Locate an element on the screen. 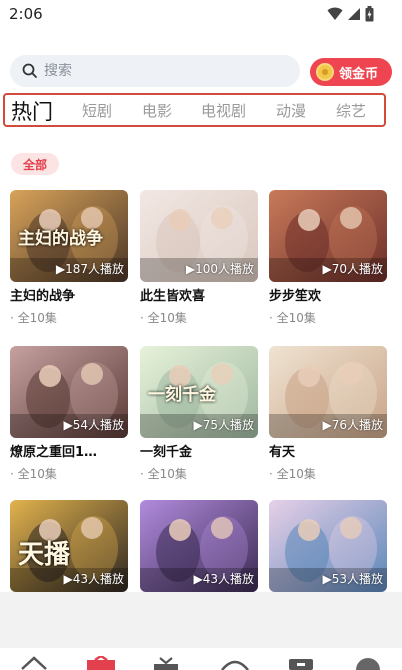  battery-icon is located at coordinates (369, 14).